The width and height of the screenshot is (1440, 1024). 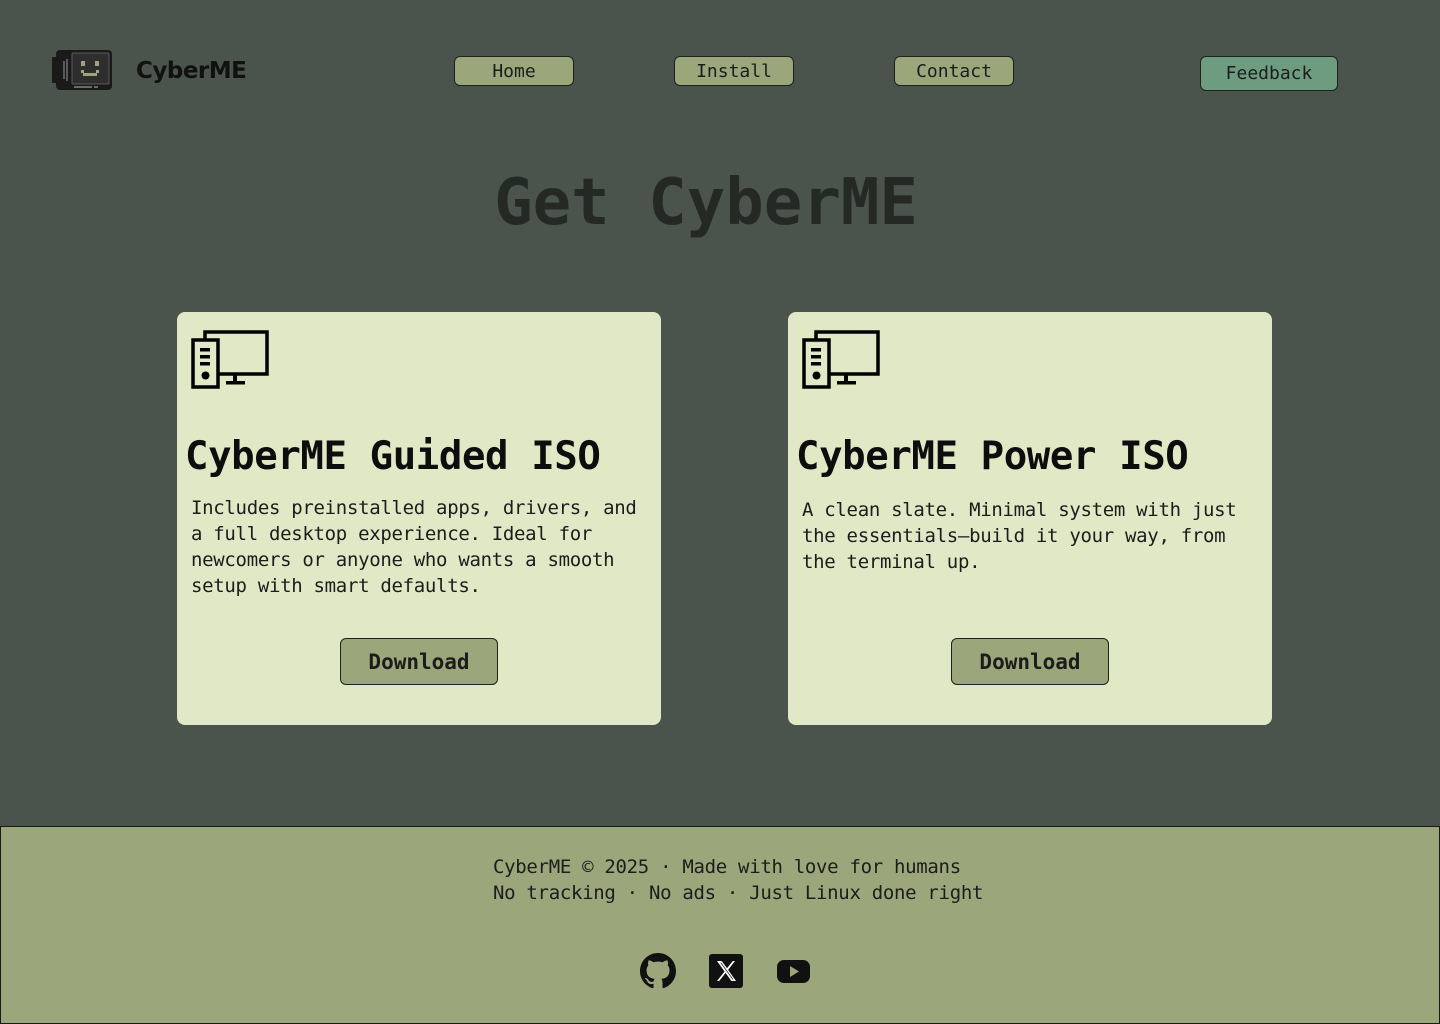 I want to click on card-title: CyberME Power ISO, so click(x=992, y=456).